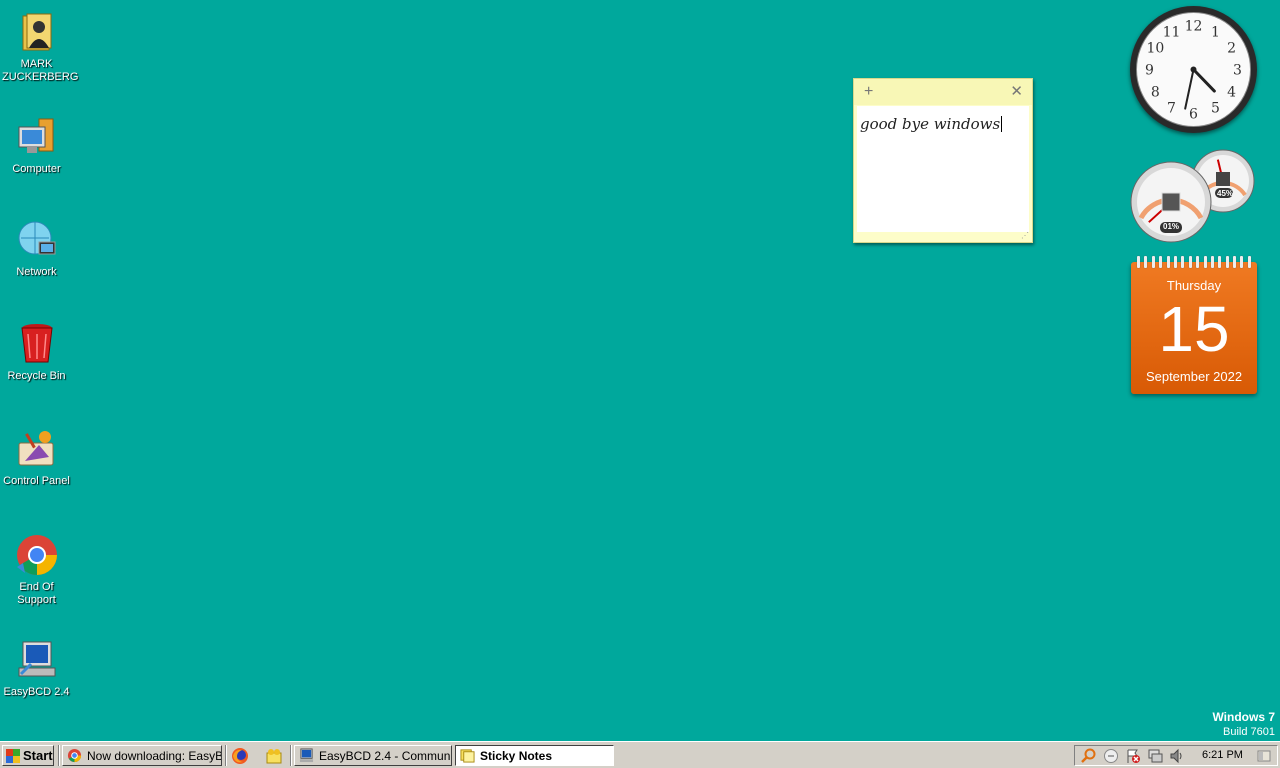 The image size is (1280, 768). I want to click on desktop-icon-label: Computer, so click(36, 169).